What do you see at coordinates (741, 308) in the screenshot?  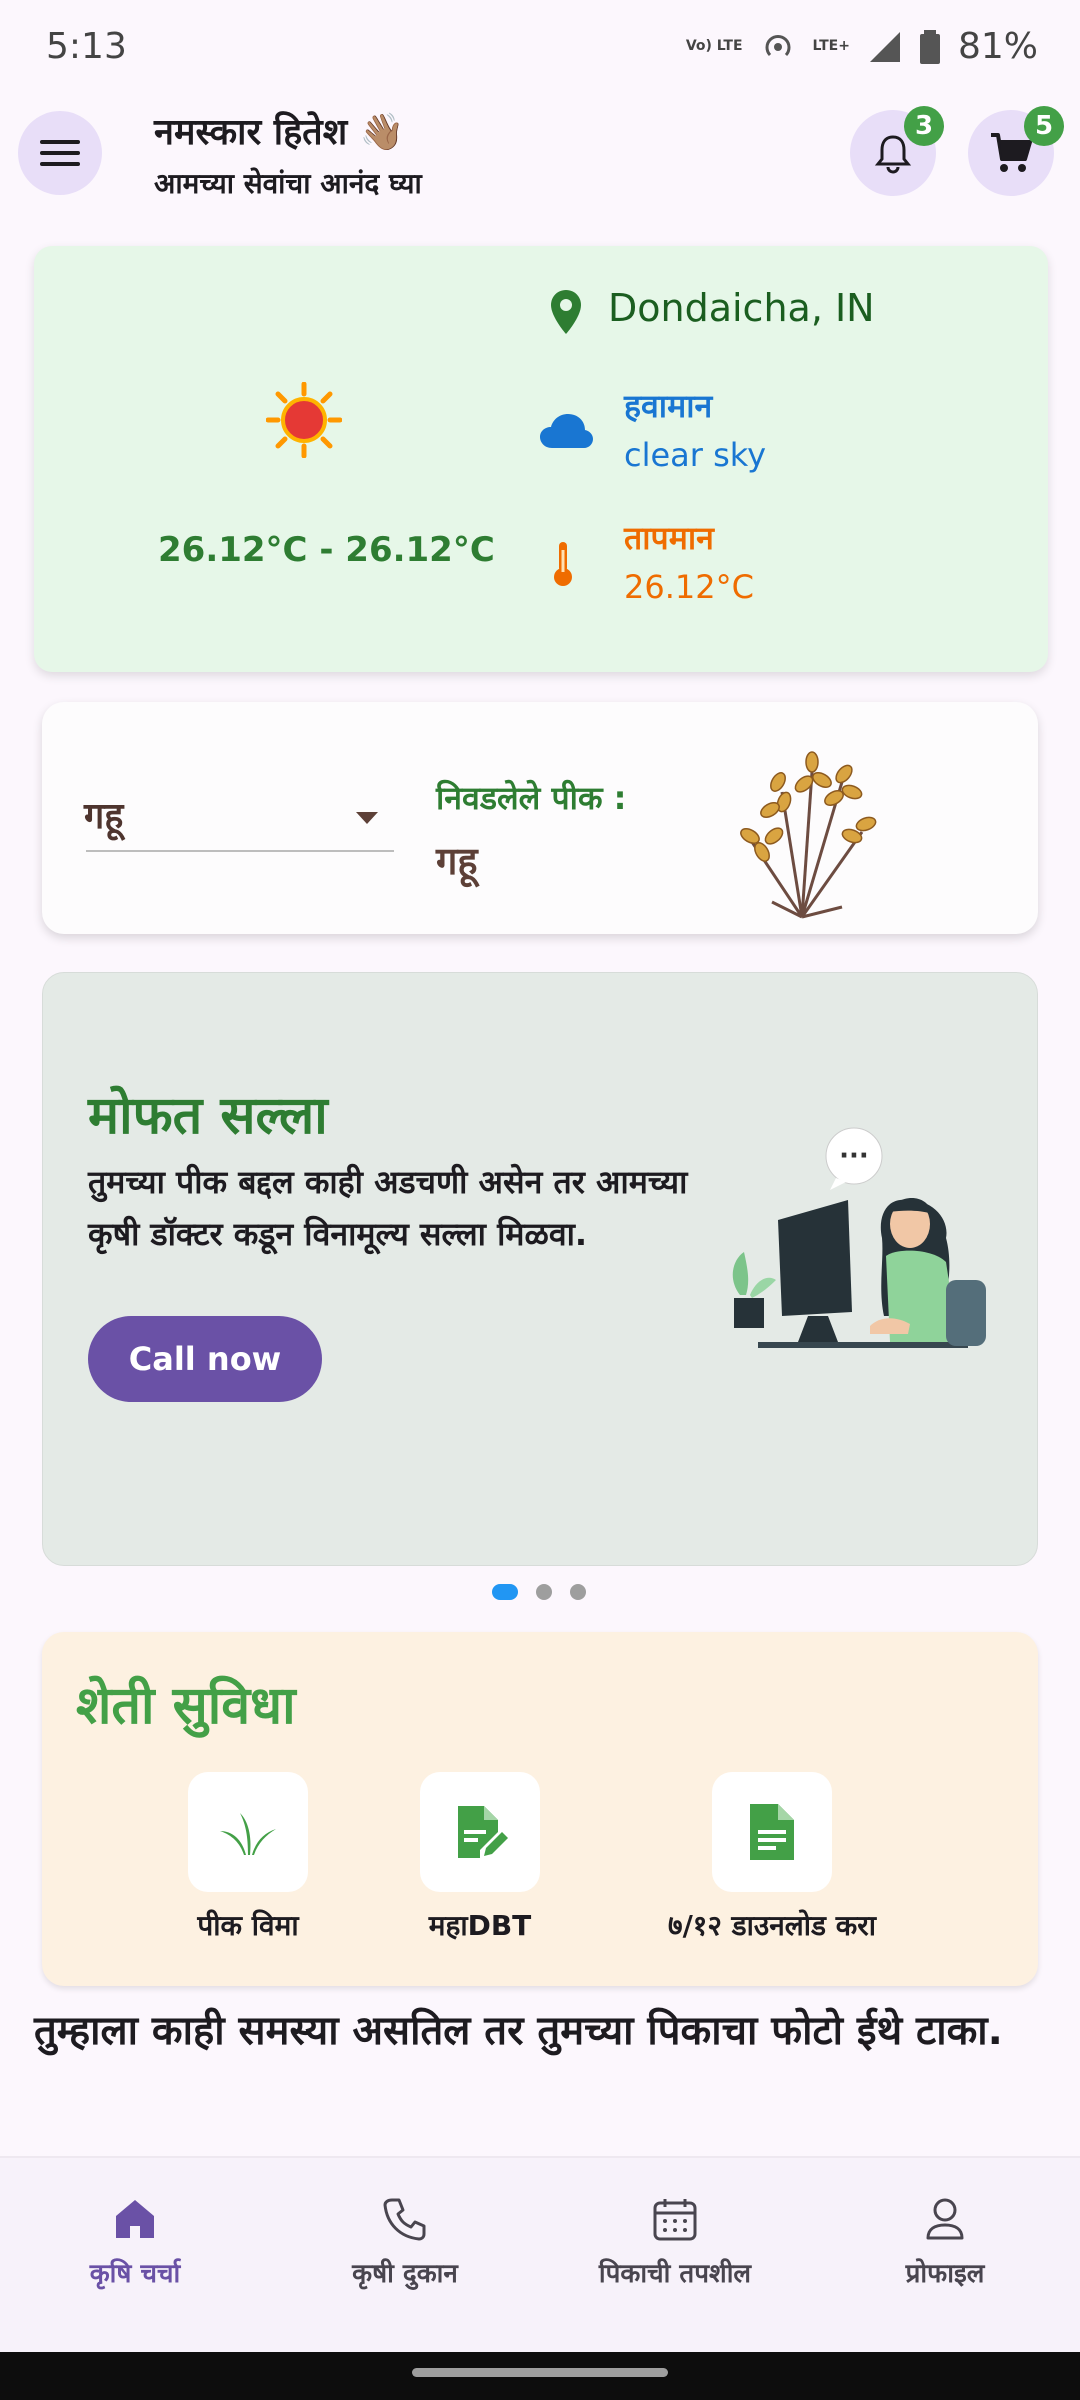 I see `location-text: Dondaicha, IN` at bounding box center [741, 308].